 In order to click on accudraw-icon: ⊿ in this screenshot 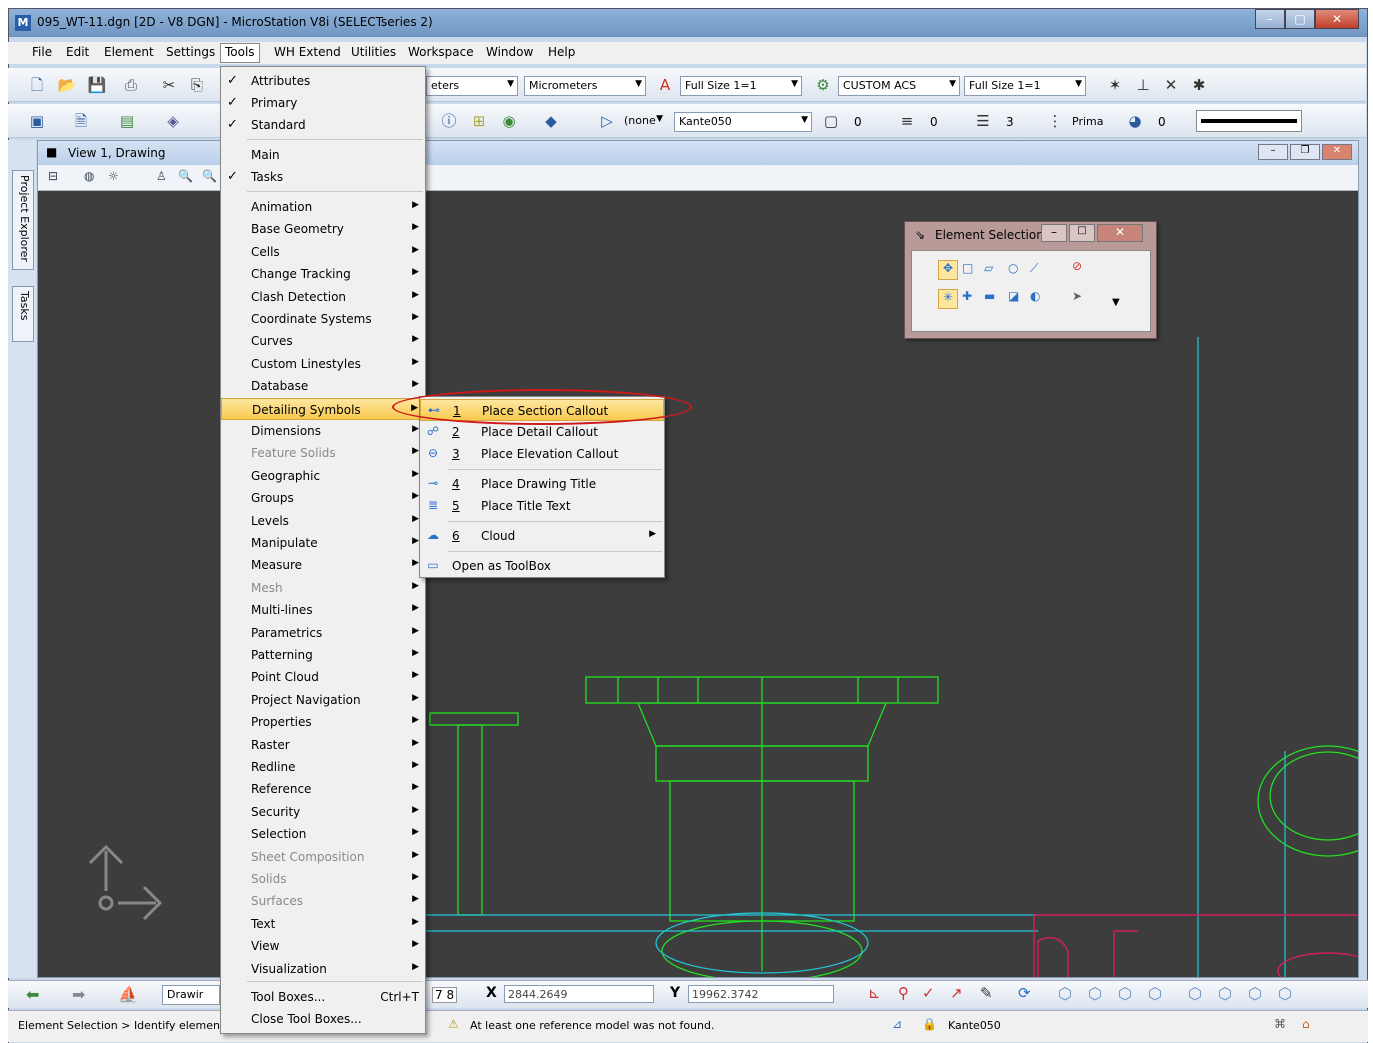, I will do `click(897, 1024)`.